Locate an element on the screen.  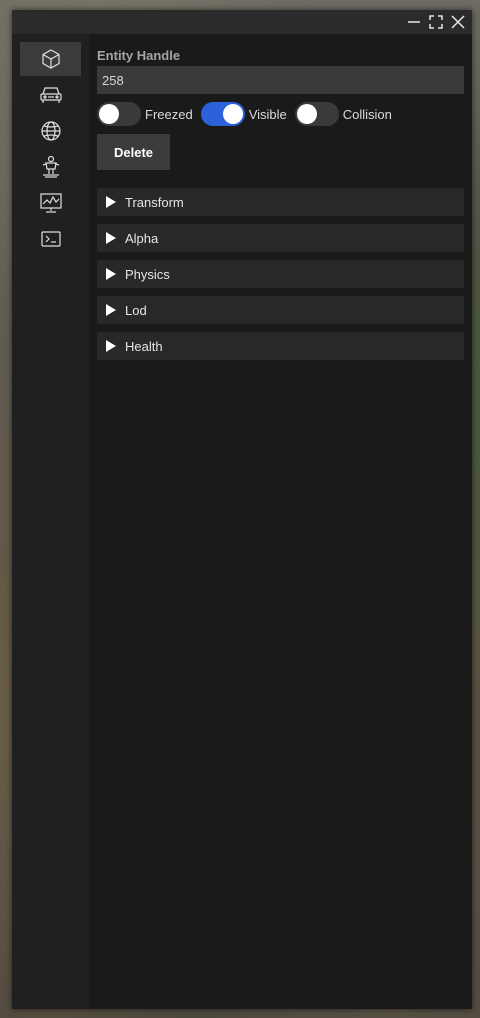
entity-handle-label: Entity Handle is located at coordinates (139, 55).